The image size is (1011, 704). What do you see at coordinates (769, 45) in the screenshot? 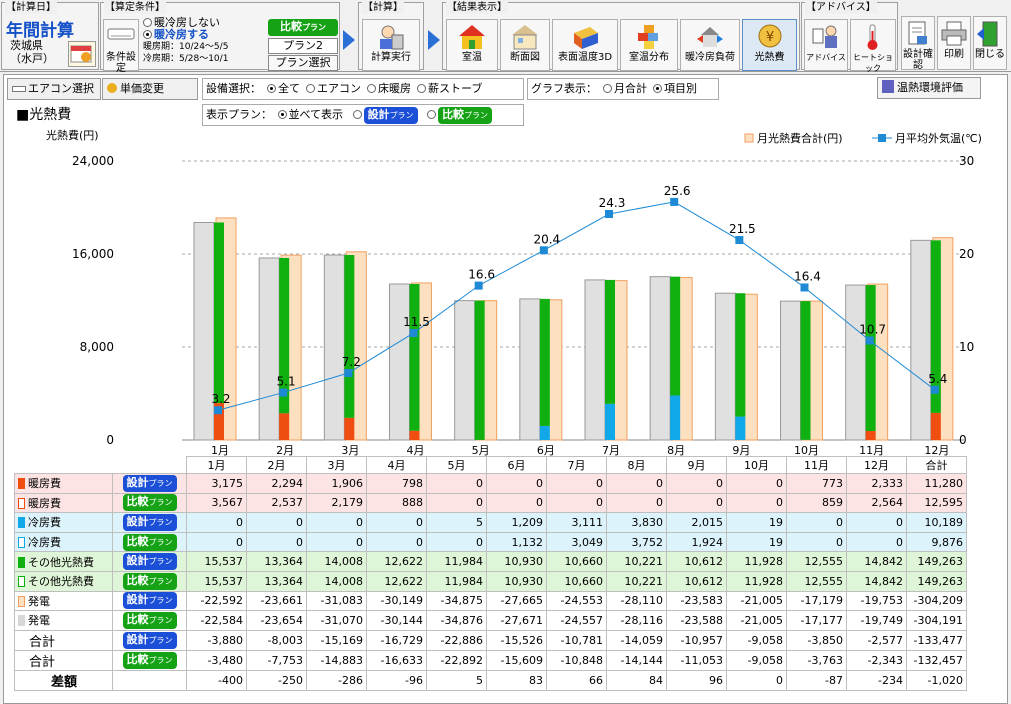
I see `result-energy-cost-button: ¥ 光熱費` at bounding box center [769, 45].